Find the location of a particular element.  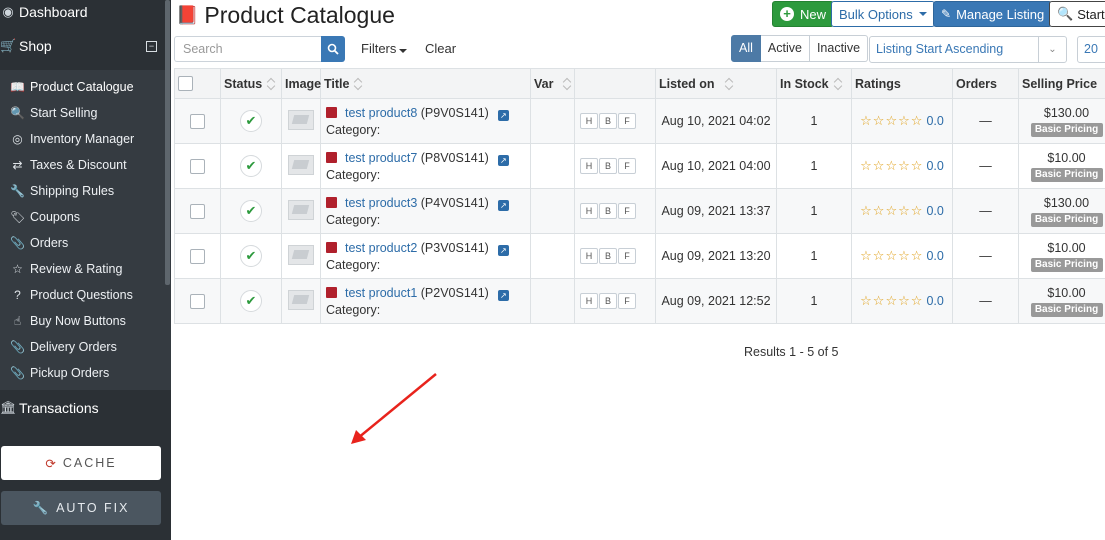

sidebar-item-start-selling: 🔍 Start Selling is located at coordinates (53, 113).